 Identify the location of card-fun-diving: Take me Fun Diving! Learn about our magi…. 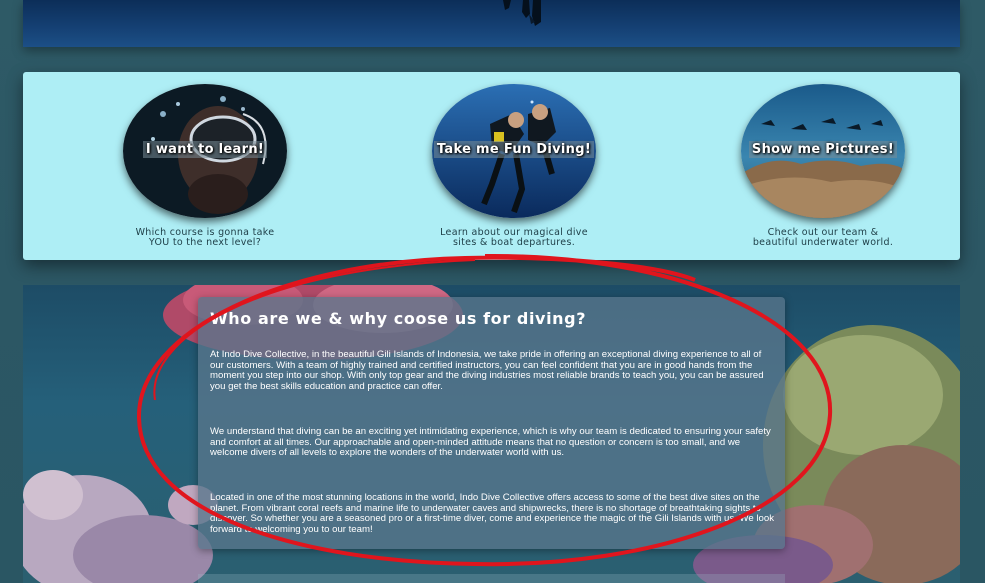
(514, 169).